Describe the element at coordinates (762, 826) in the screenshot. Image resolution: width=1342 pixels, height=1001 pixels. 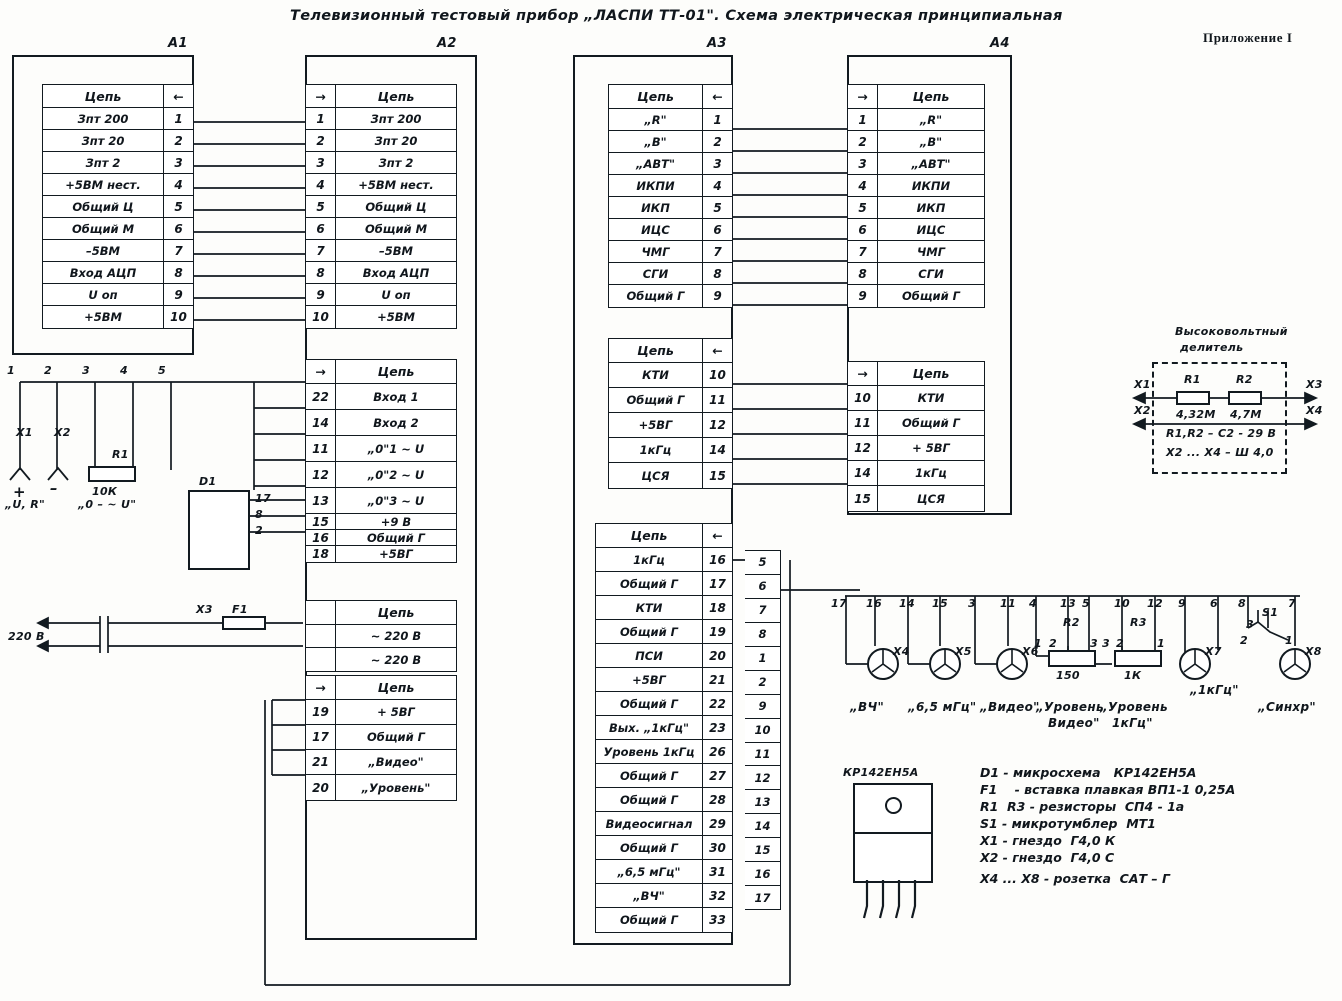
I see `ladder-pin: 14` at that location.